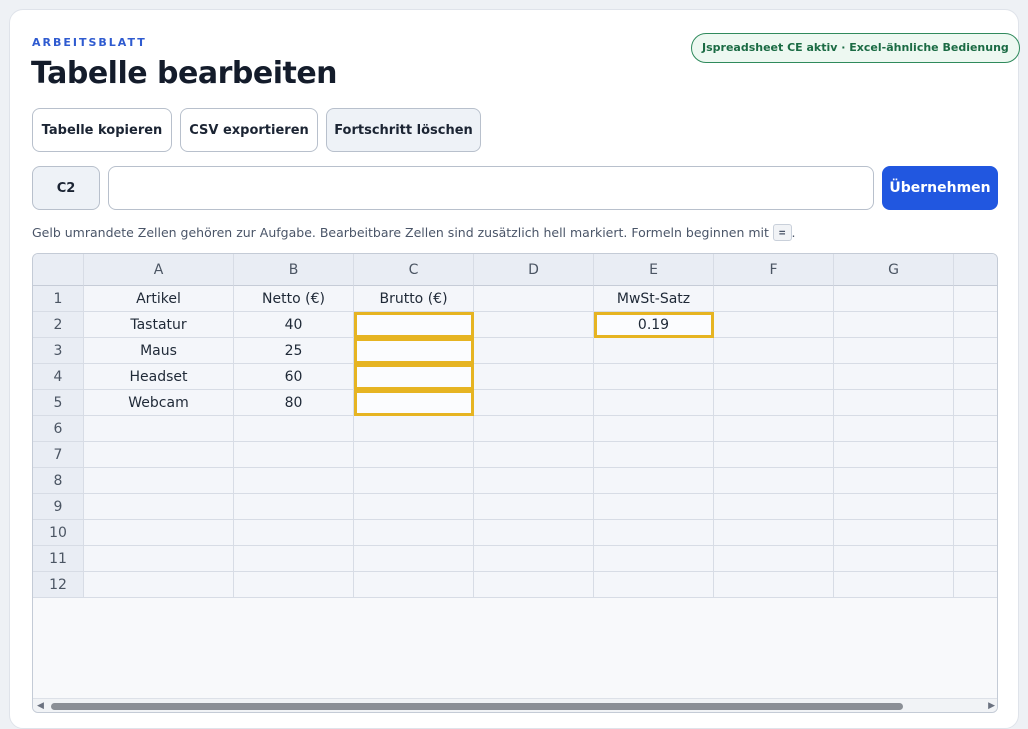 The height and width of the screenshot is (729, 1028). I want to click on cell-c2, so click(414, 325).